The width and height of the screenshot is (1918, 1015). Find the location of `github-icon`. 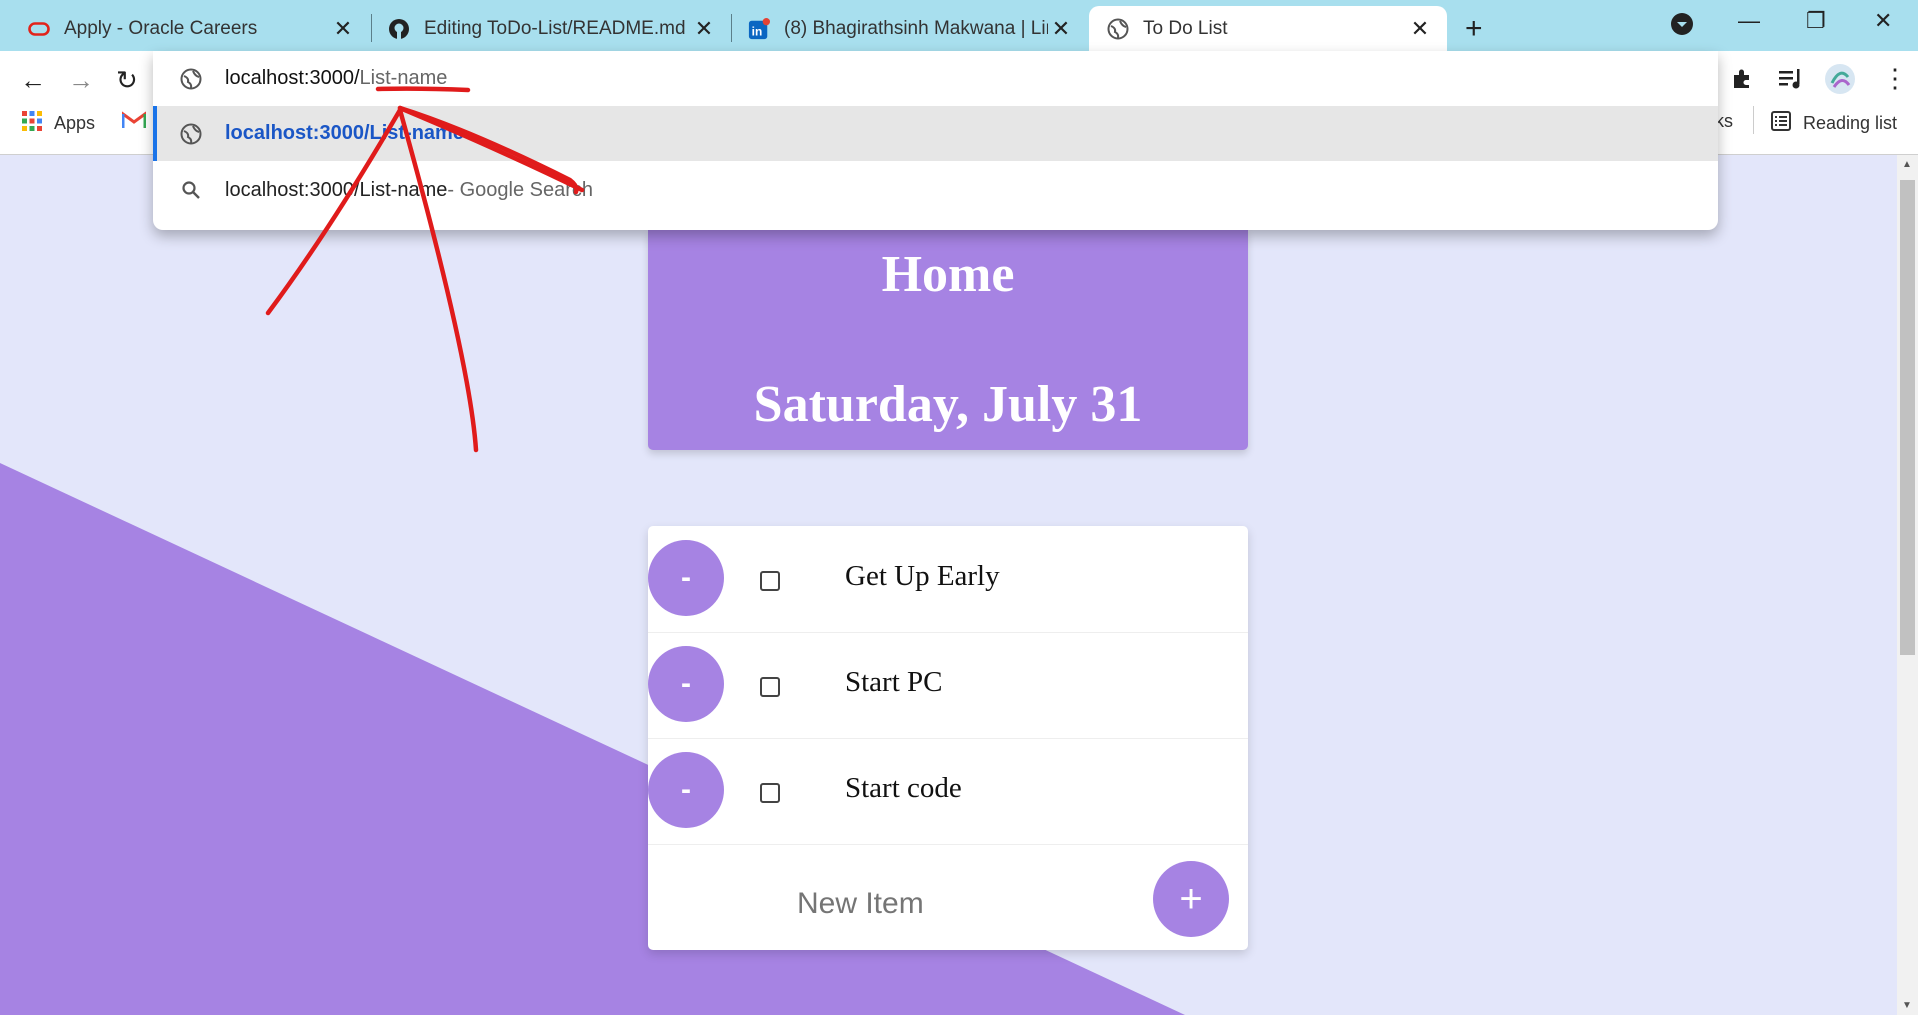

github-icon is located at coordinates (399, 29).